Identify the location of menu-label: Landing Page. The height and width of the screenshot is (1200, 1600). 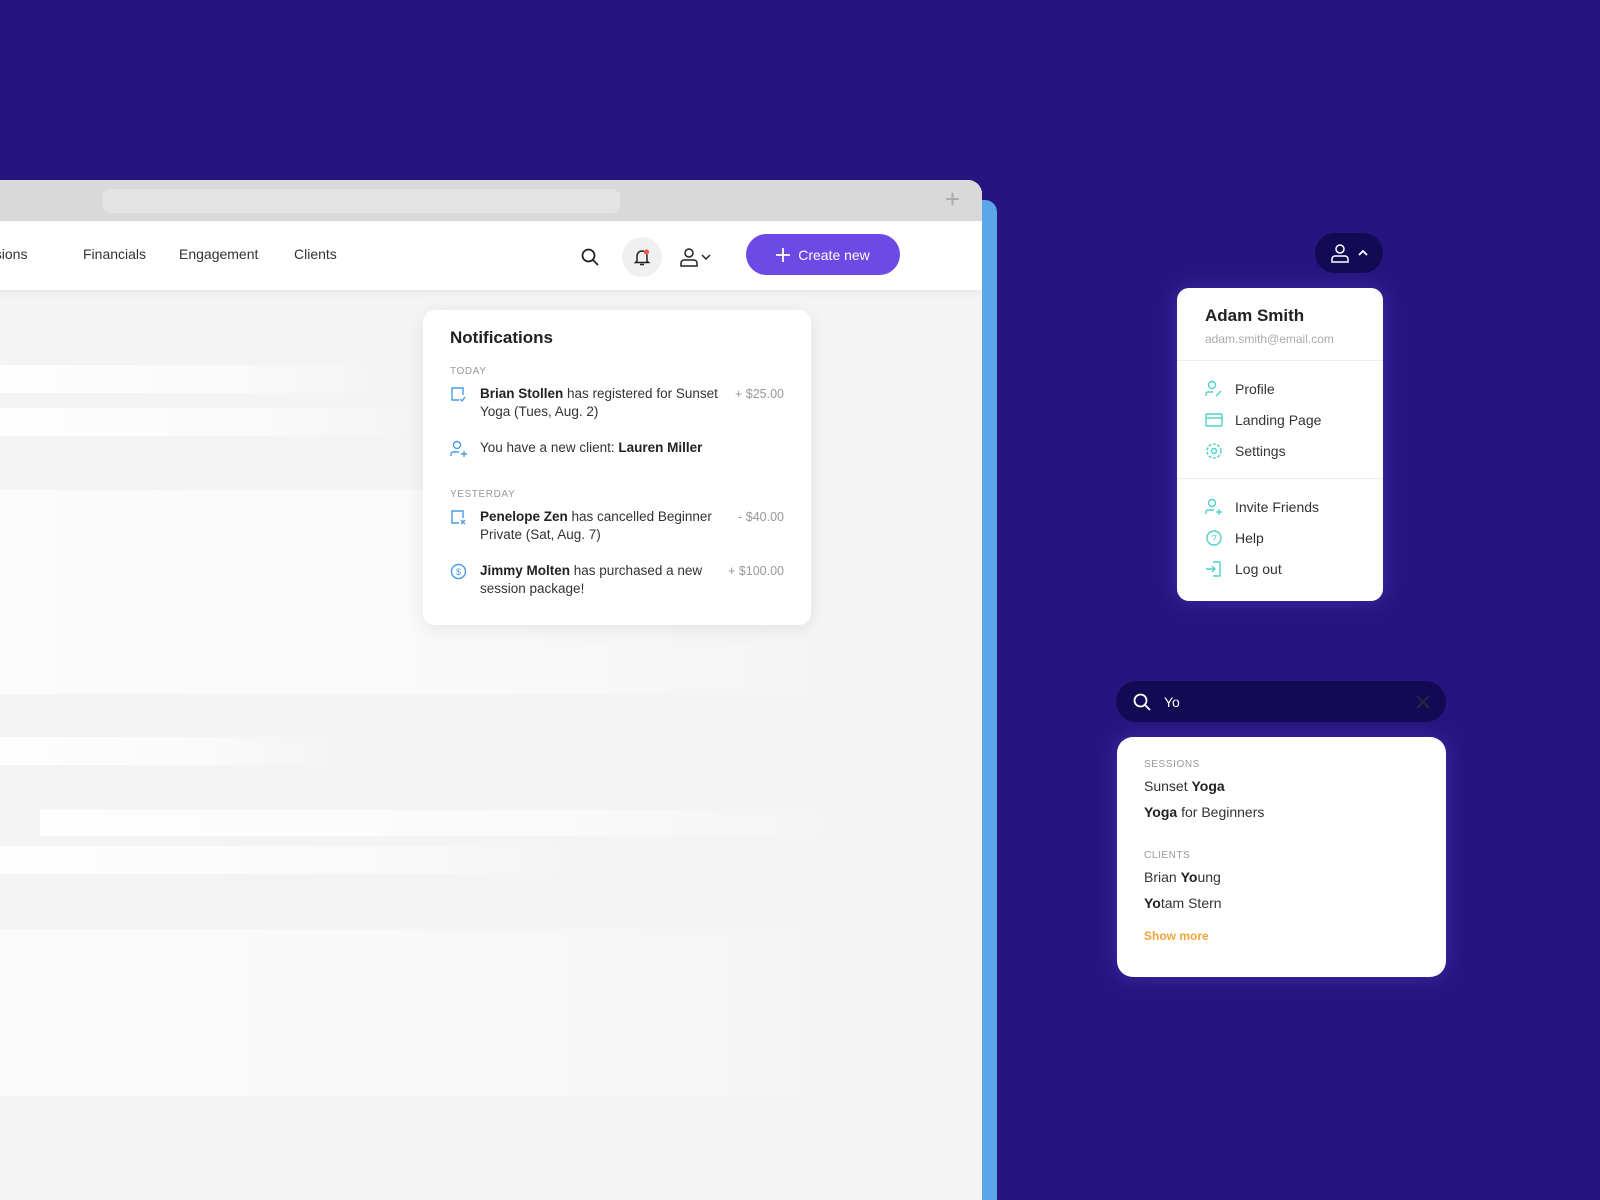
(1278, 419).